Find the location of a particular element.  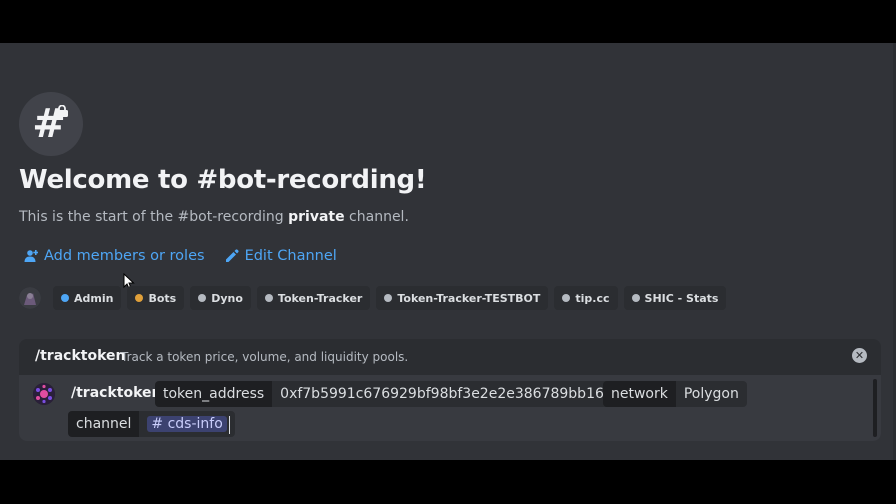

role-bots: Bots is located at coordinates (156, 298).